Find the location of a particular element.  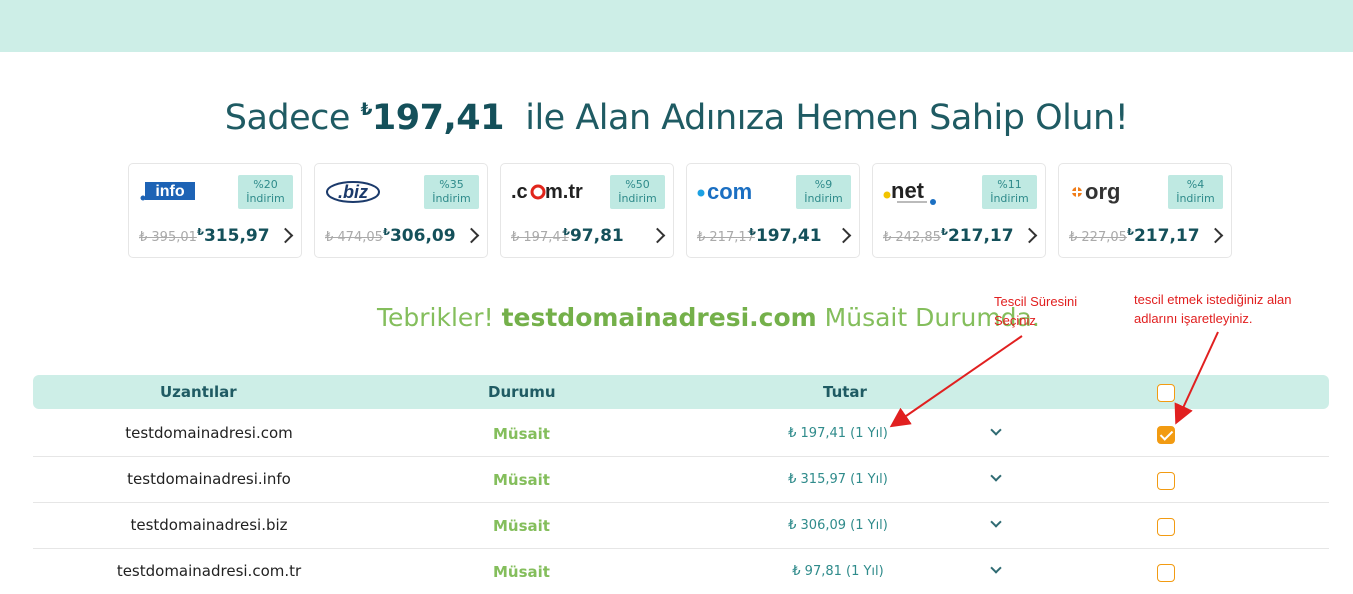

discount-percent: %50 is located at coordinates (637, 184).